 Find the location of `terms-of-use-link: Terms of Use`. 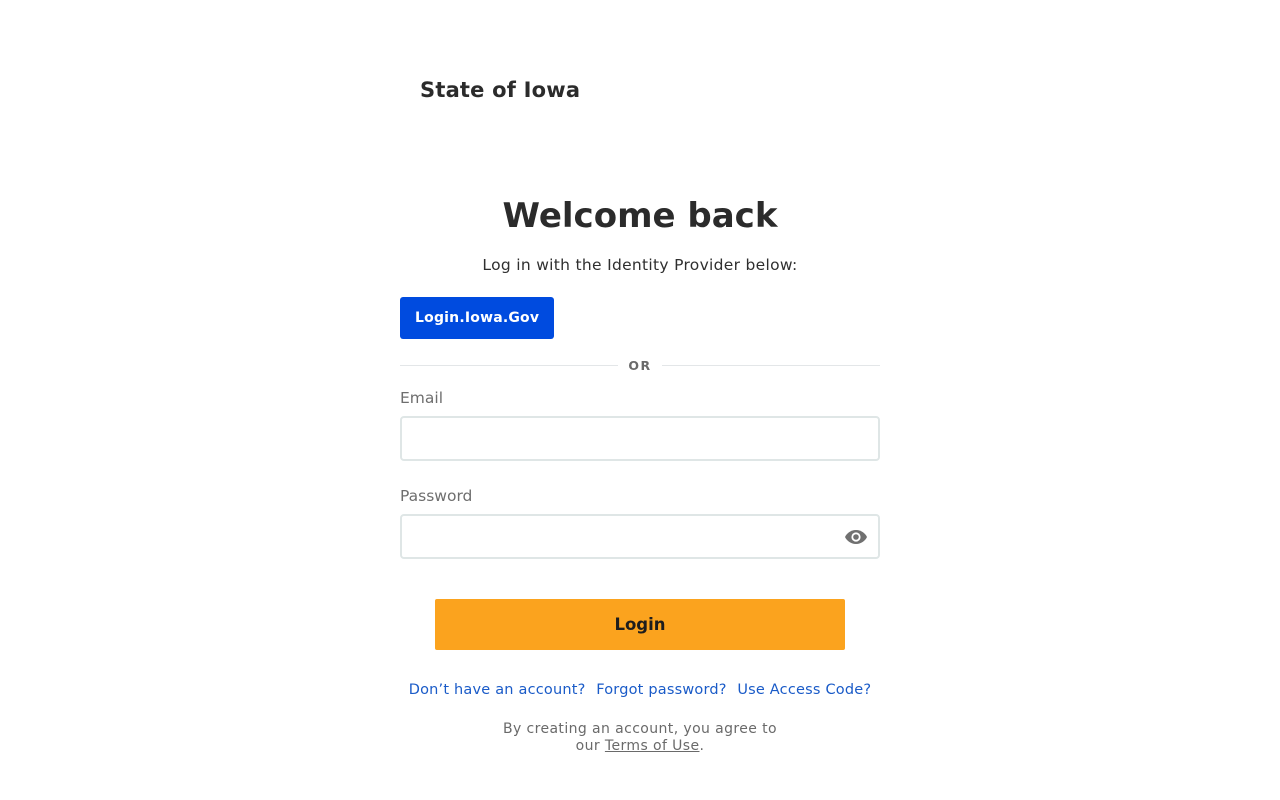

terms-of-use-link: Terms of Use is located at coordinates (652, 746).